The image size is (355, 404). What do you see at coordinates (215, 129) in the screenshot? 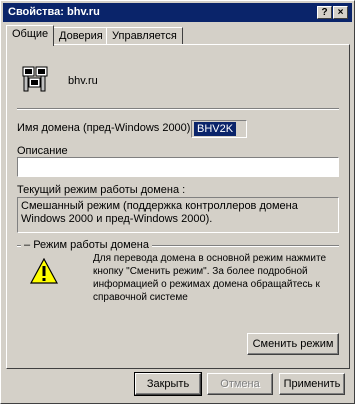
I see `netbios-value: BHV2K` at bounding box center [215, 129].